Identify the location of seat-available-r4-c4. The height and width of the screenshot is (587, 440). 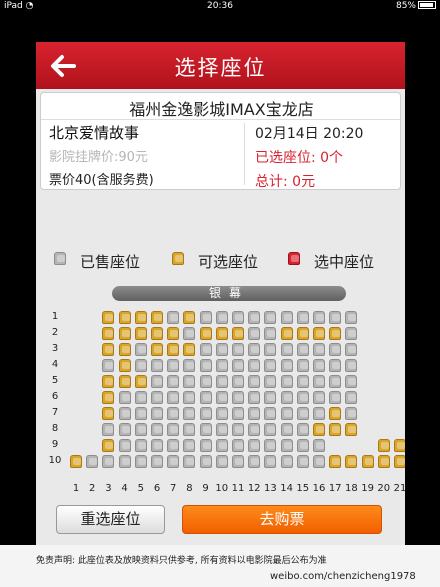
(124, 365).